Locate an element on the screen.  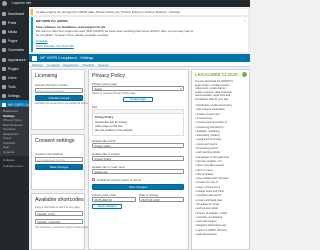
submenu-item-help: Help is located at coordinates (6, 147).